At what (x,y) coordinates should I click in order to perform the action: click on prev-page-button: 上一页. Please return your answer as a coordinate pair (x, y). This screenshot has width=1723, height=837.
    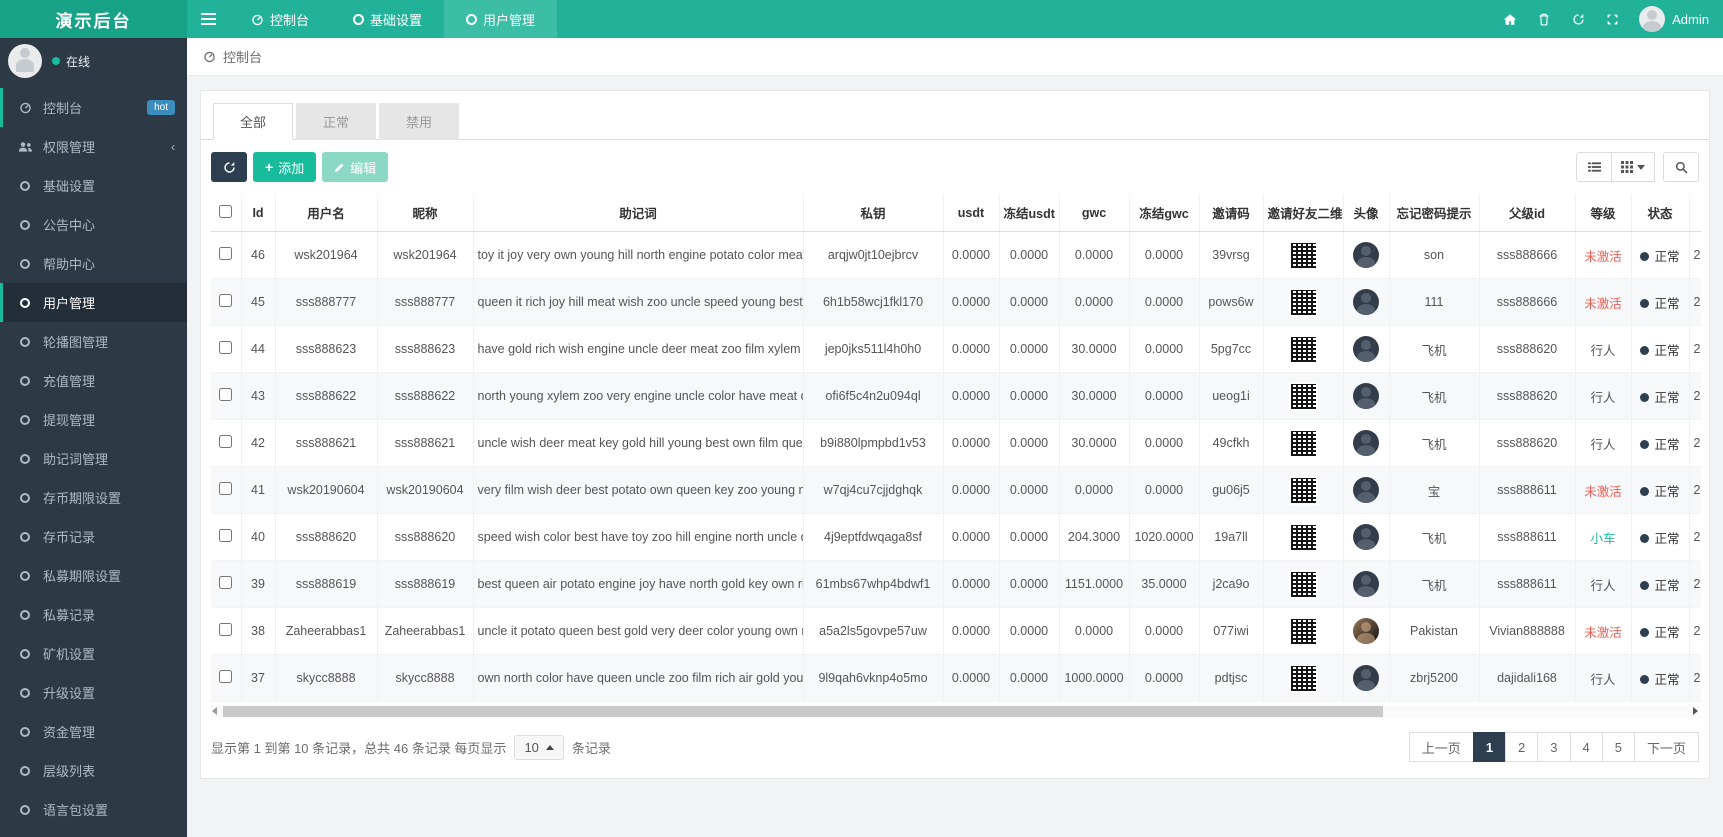
    Looking at the image, I should click on (1441, 747).